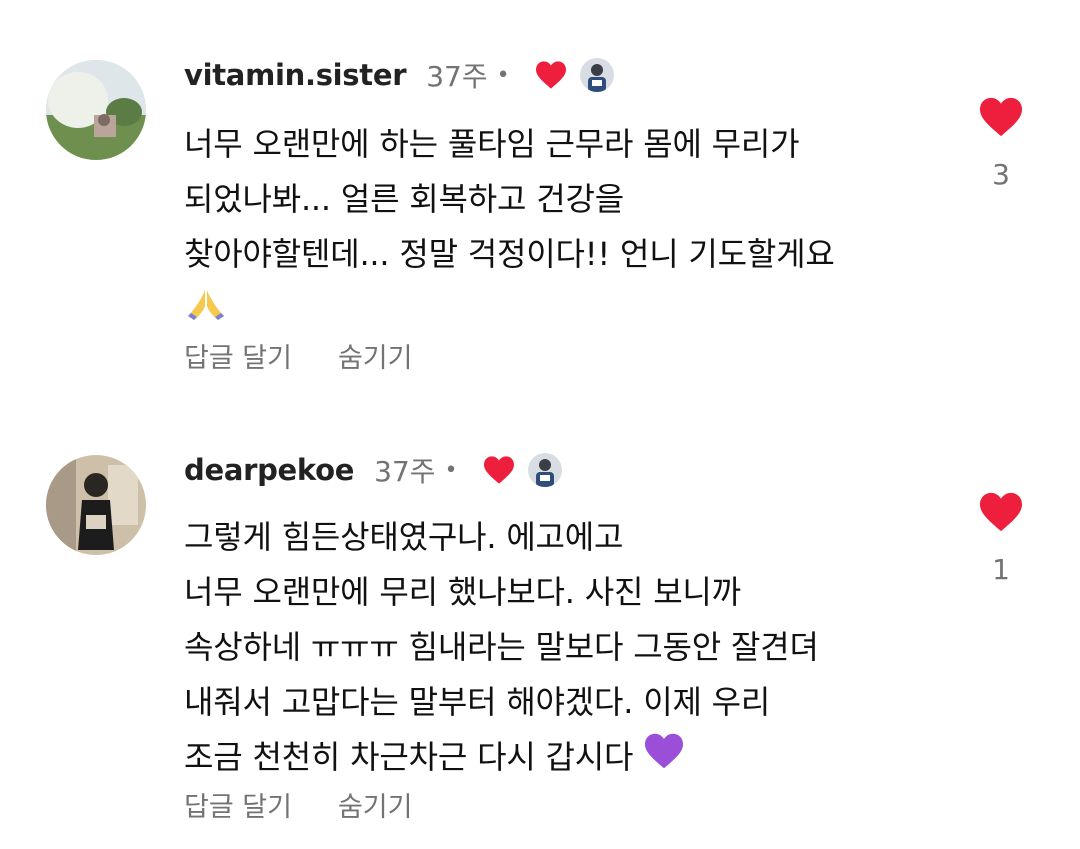 The width and height of the screenshot is (1080, 849). I want to click on comment-header: vitamin.sister 37주 •, so click(399, 75).